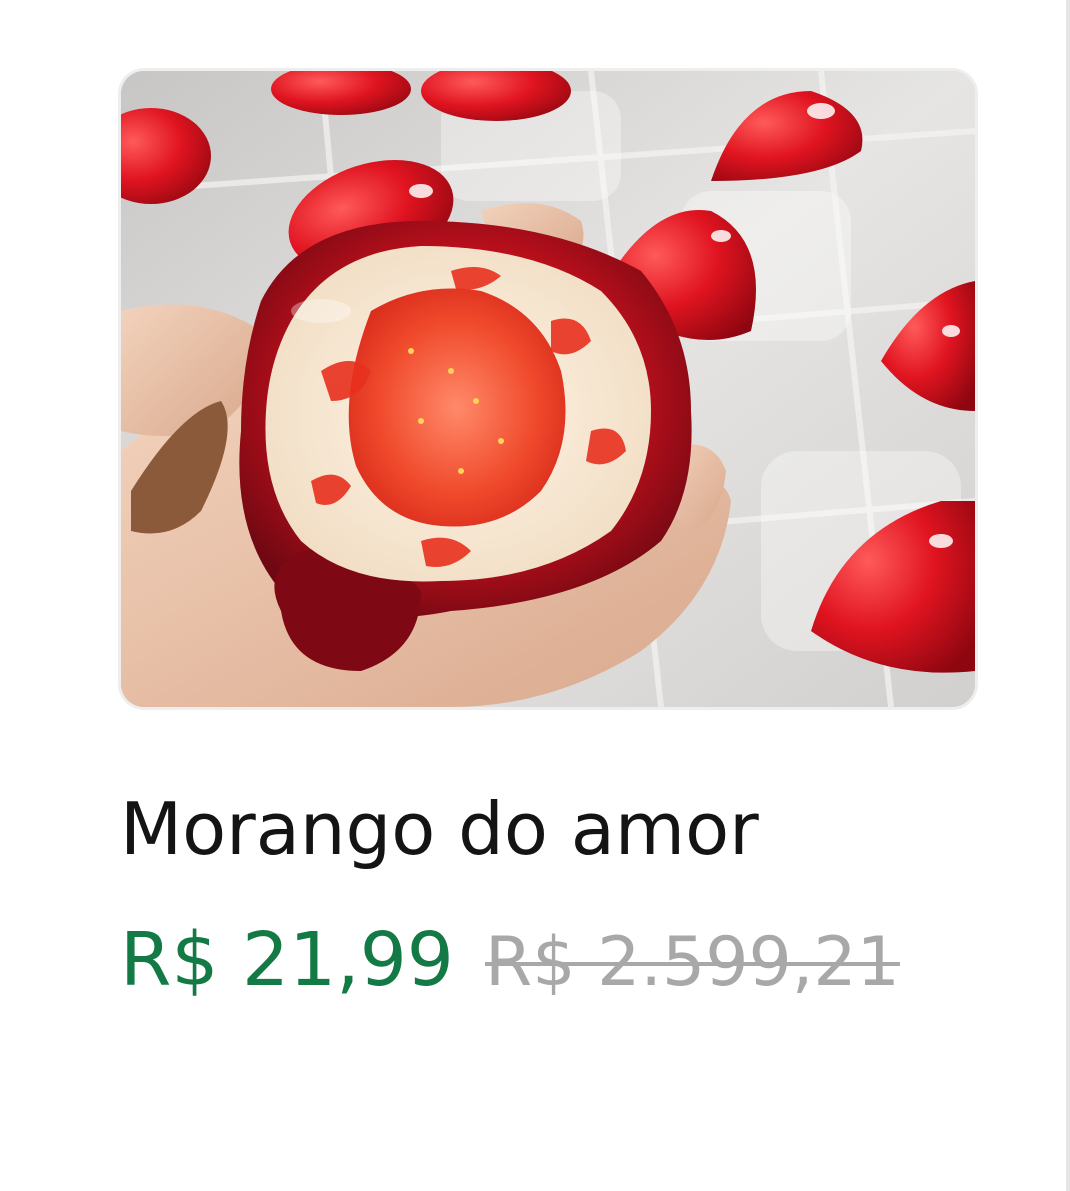 Image resolution: width=1070 pixels, height=1191 pixels. I want to click on scroll-edge, so click(1068, 595).